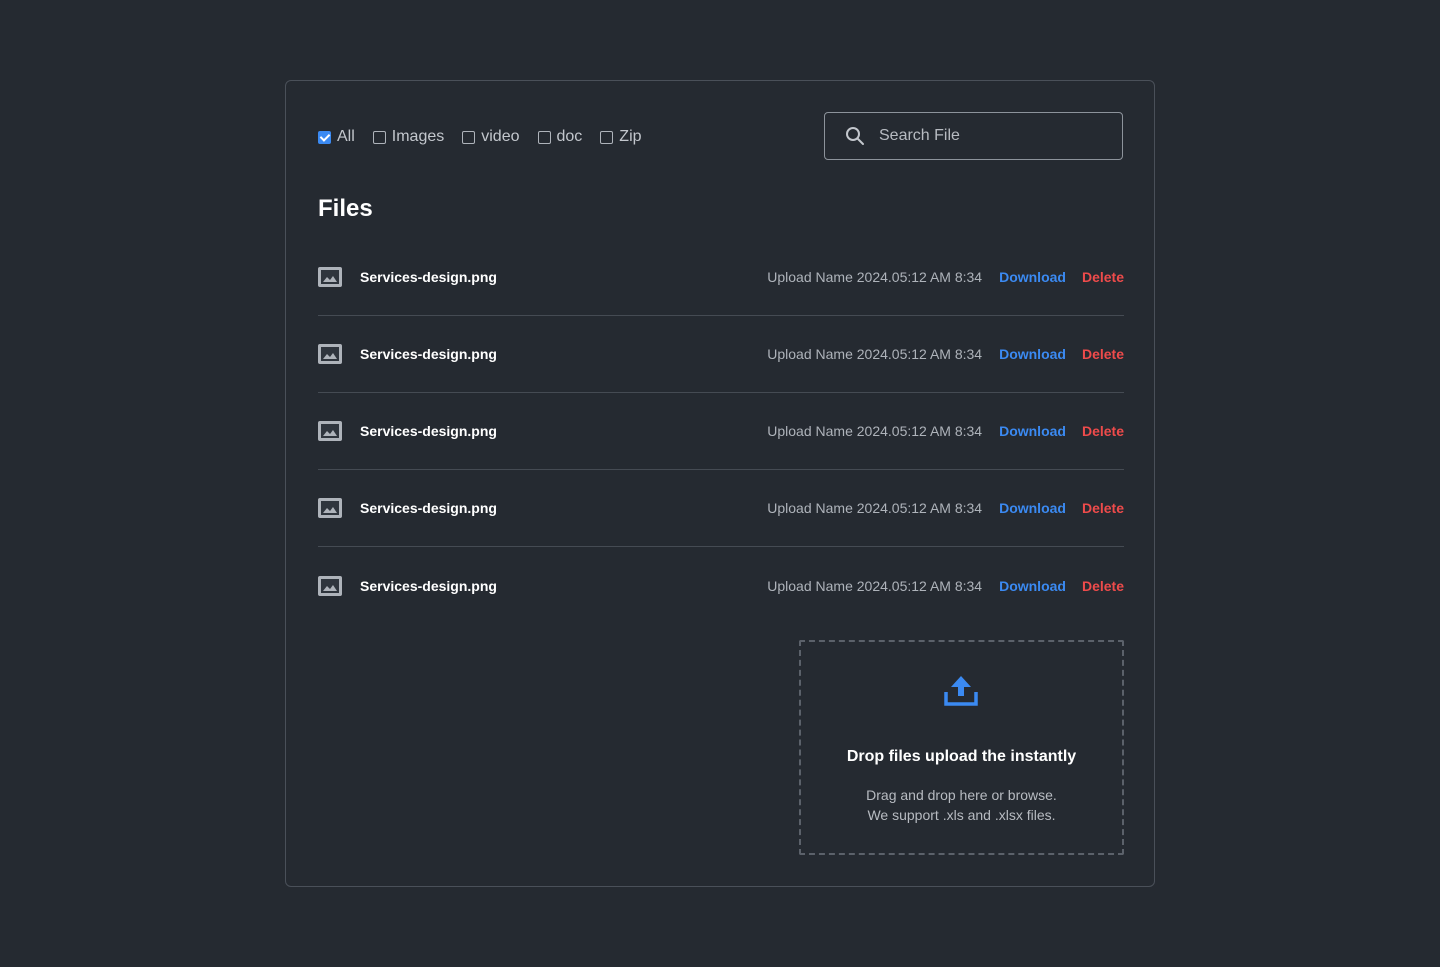 Image resolution: width=1440 pixels, height=967 pixels. What do you see at coordinates (379, 137) in the screenshot?
I see `checkbox-images` at bounding box center [379, 137].